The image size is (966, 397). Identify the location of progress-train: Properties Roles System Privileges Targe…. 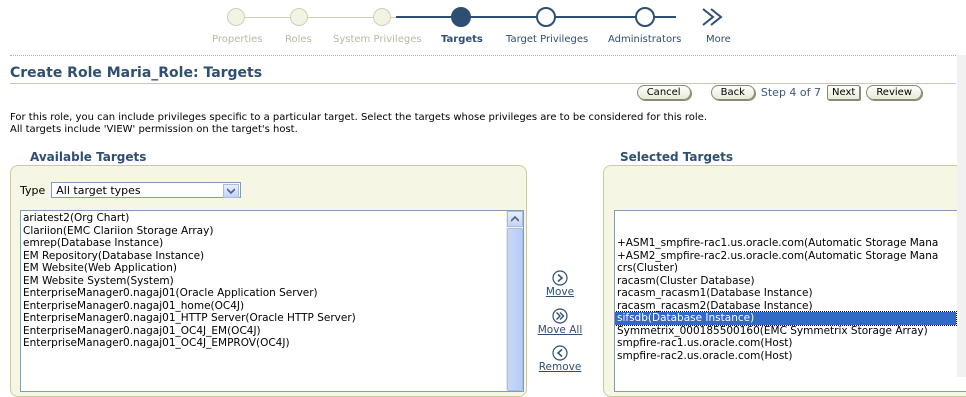
(483, 27).